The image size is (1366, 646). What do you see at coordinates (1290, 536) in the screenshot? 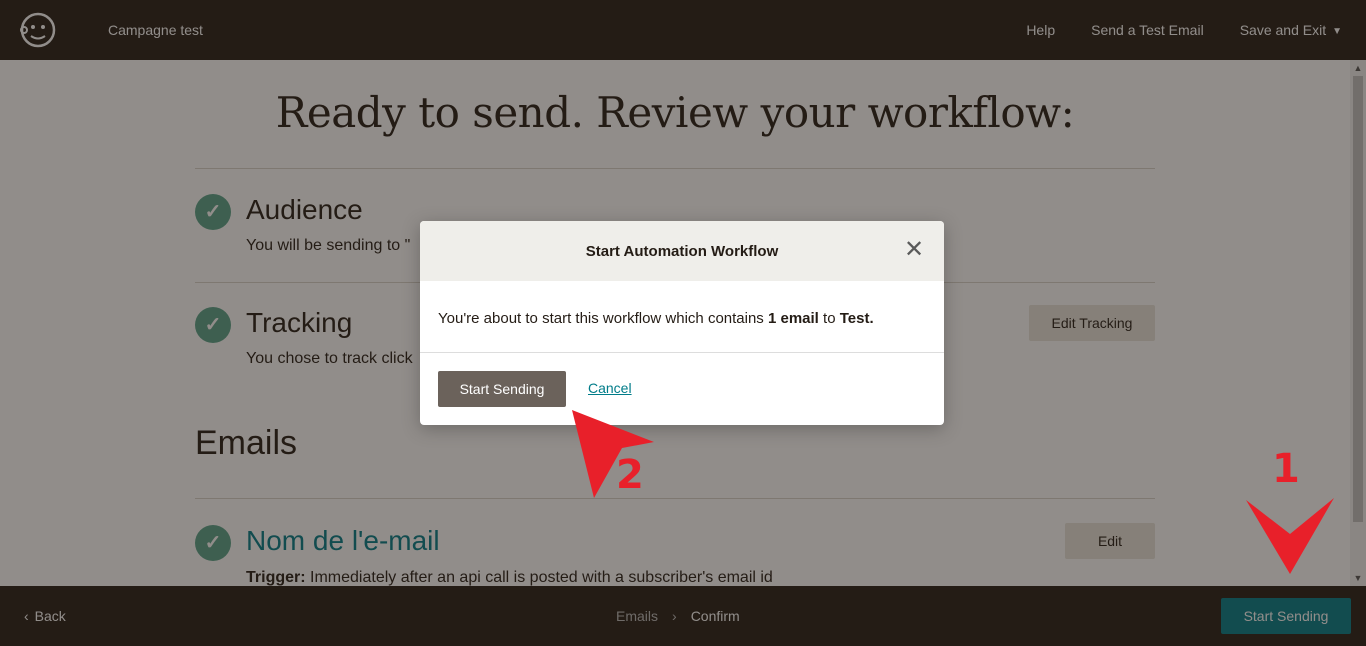
I see `annotation-arrow-1-icon` at bounding box center [1290, 536].